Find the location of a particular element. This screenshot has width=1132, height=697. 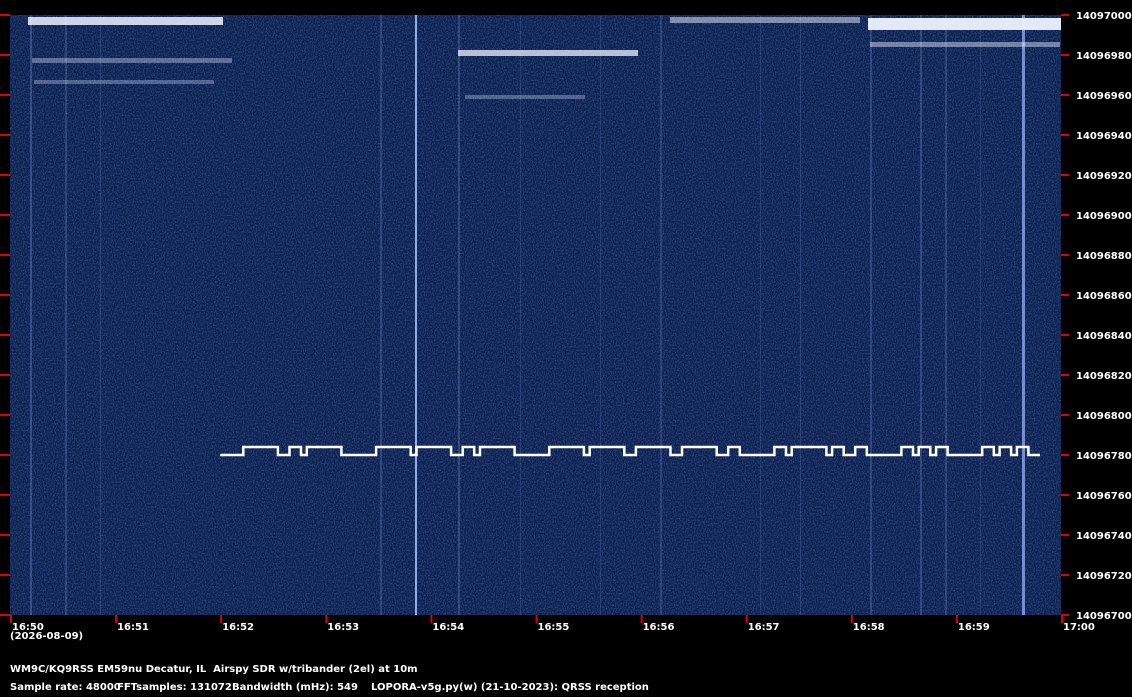

fft-samples: FFTsamples: 131072 is located at coordinates (174, 687).